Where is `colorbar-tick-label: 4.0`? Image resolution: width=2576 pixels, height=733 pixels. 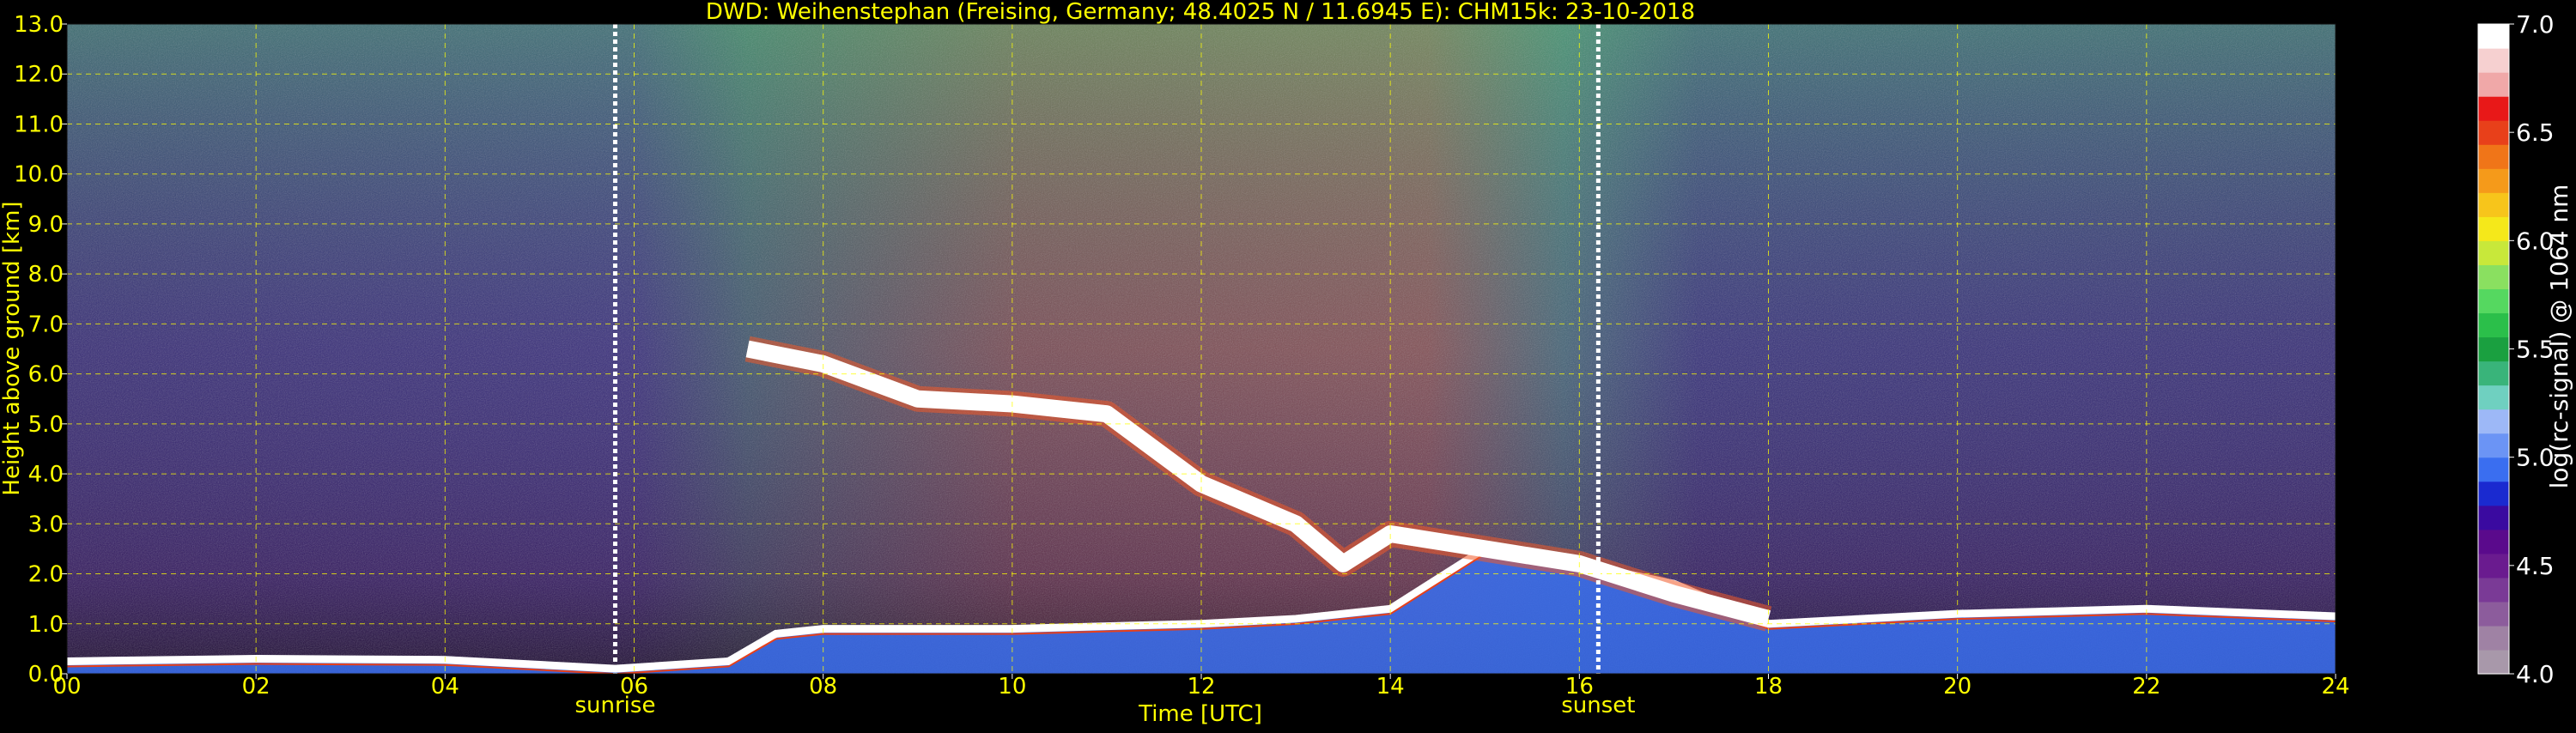 colorbar-tick-label: 4.0 is located at coordinates (2536, 674).